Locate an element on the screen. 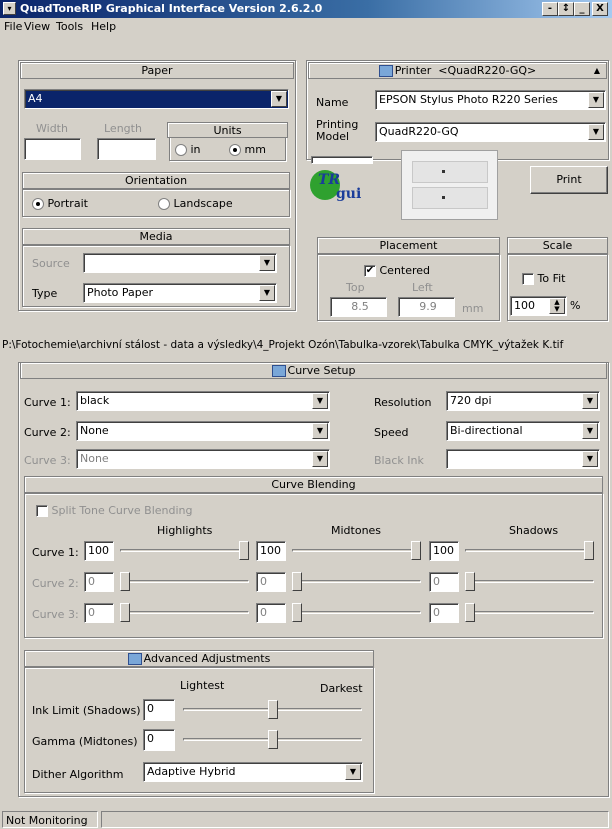 Image resolution: width=612 pixels, height=829 pixels. dither-select: Adaptive Hybrid ▼ is located at coordinates (253, 772).